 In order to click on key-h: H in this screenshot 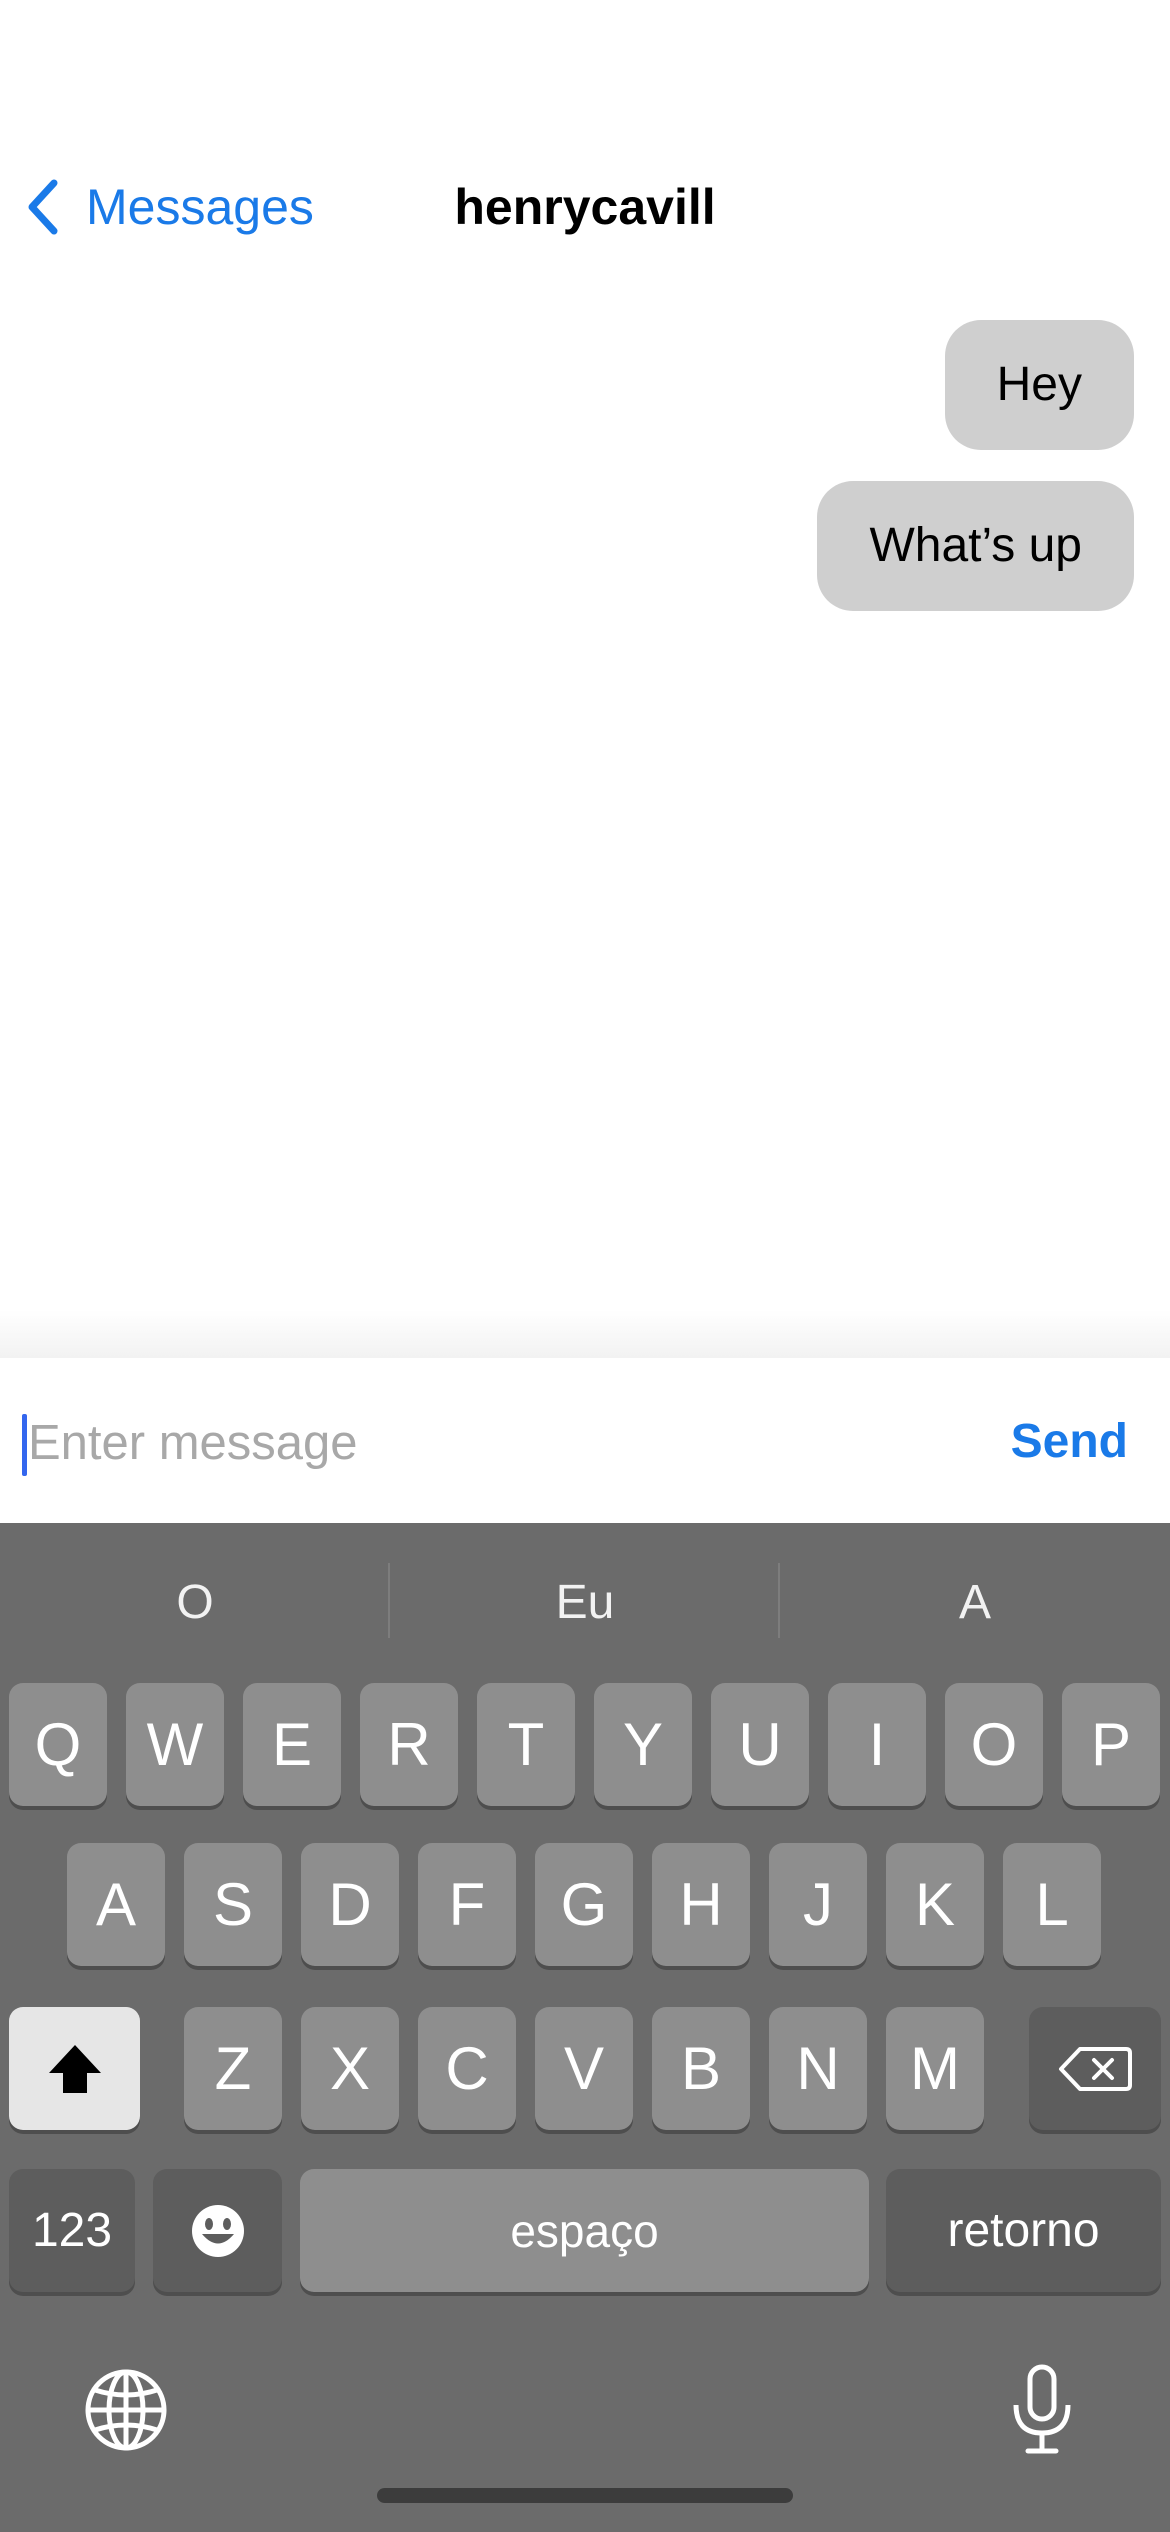, I will do `click(701, 1904)`.